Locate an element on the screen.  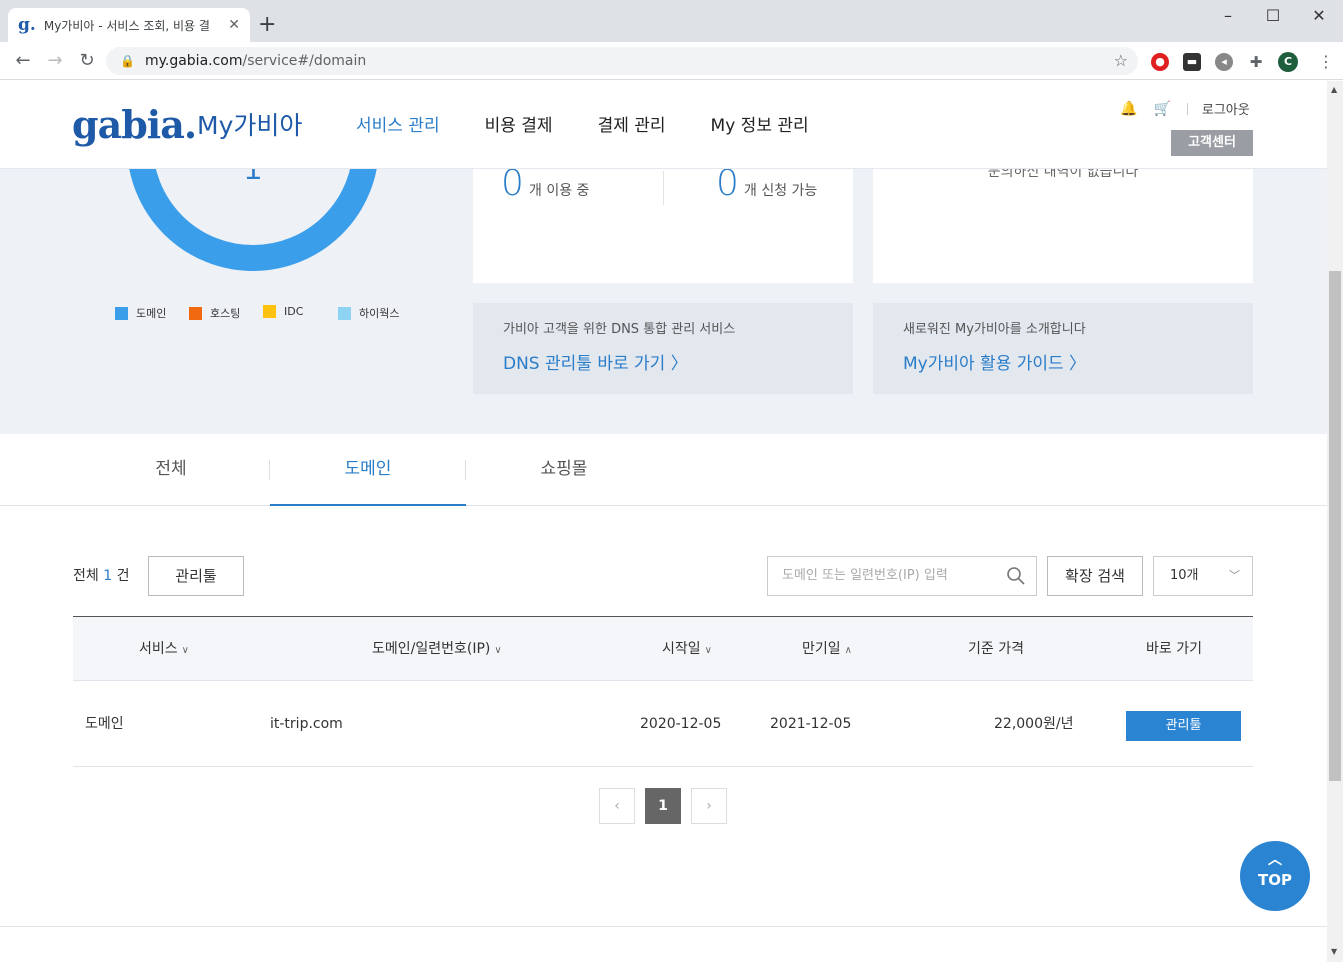
col-end-date: 만기일 ∧ is located at coordinates (827, 650).